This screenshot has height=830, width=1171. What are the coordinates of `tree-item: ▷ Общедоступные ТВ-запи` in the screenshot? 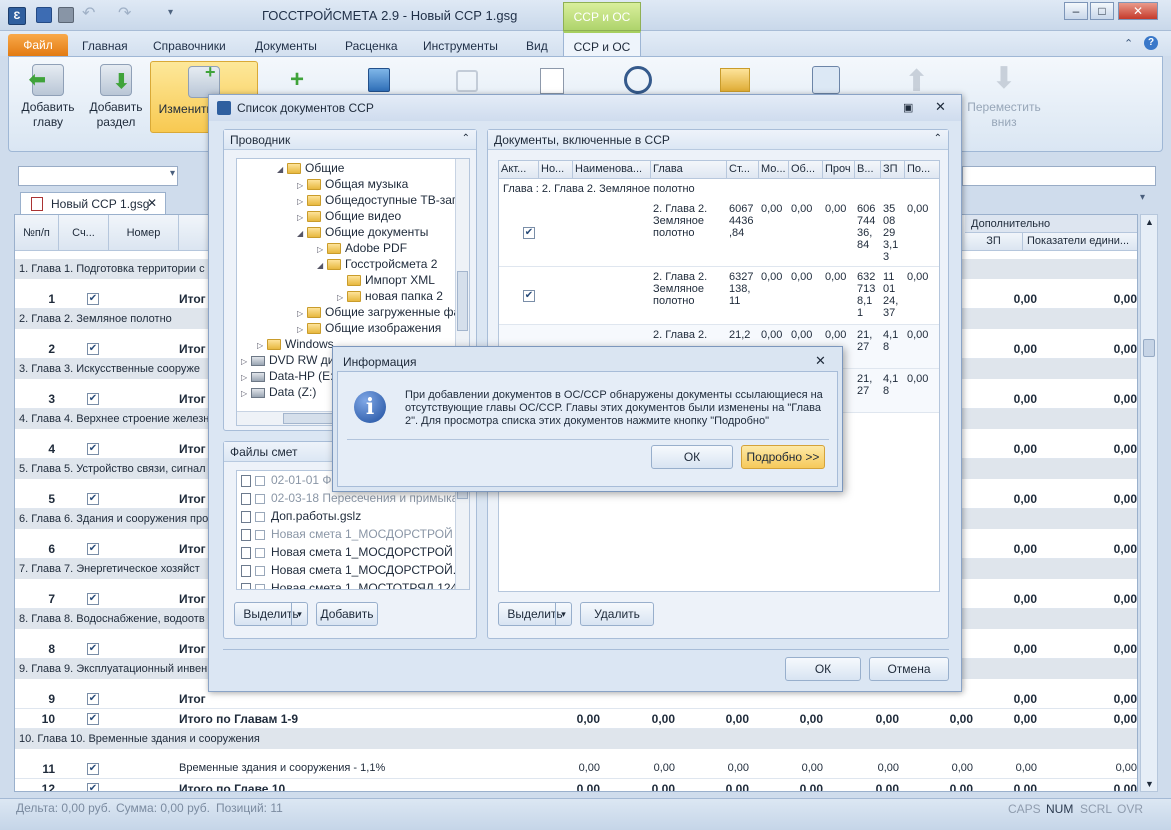 It's located at (381, 200).